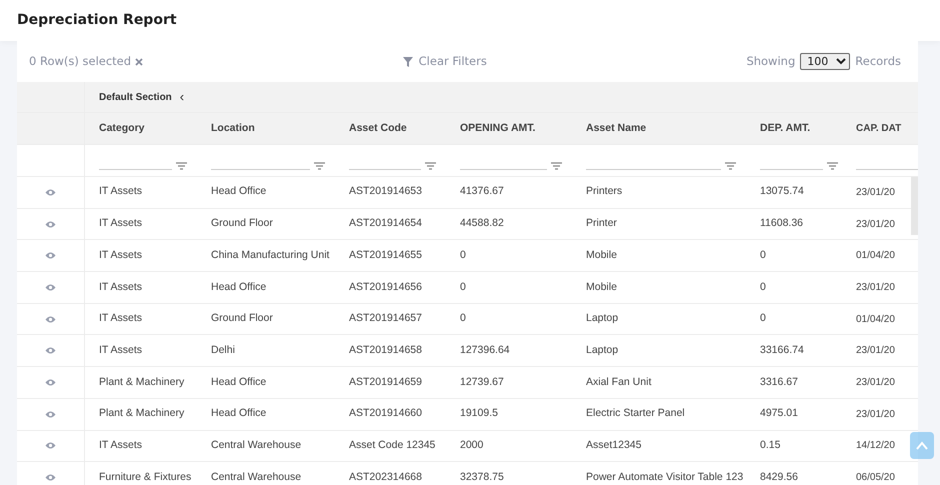  I want to click on table-cell-text: 44588.82, so click(482, 224).